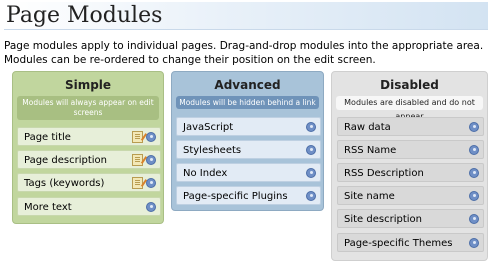 This screenshot has height=265, width=500. What do you see at coordinates (64, 183) in the screenshot?
I see `module-label: Tags (keywords)` at bounding box center [64, 183].